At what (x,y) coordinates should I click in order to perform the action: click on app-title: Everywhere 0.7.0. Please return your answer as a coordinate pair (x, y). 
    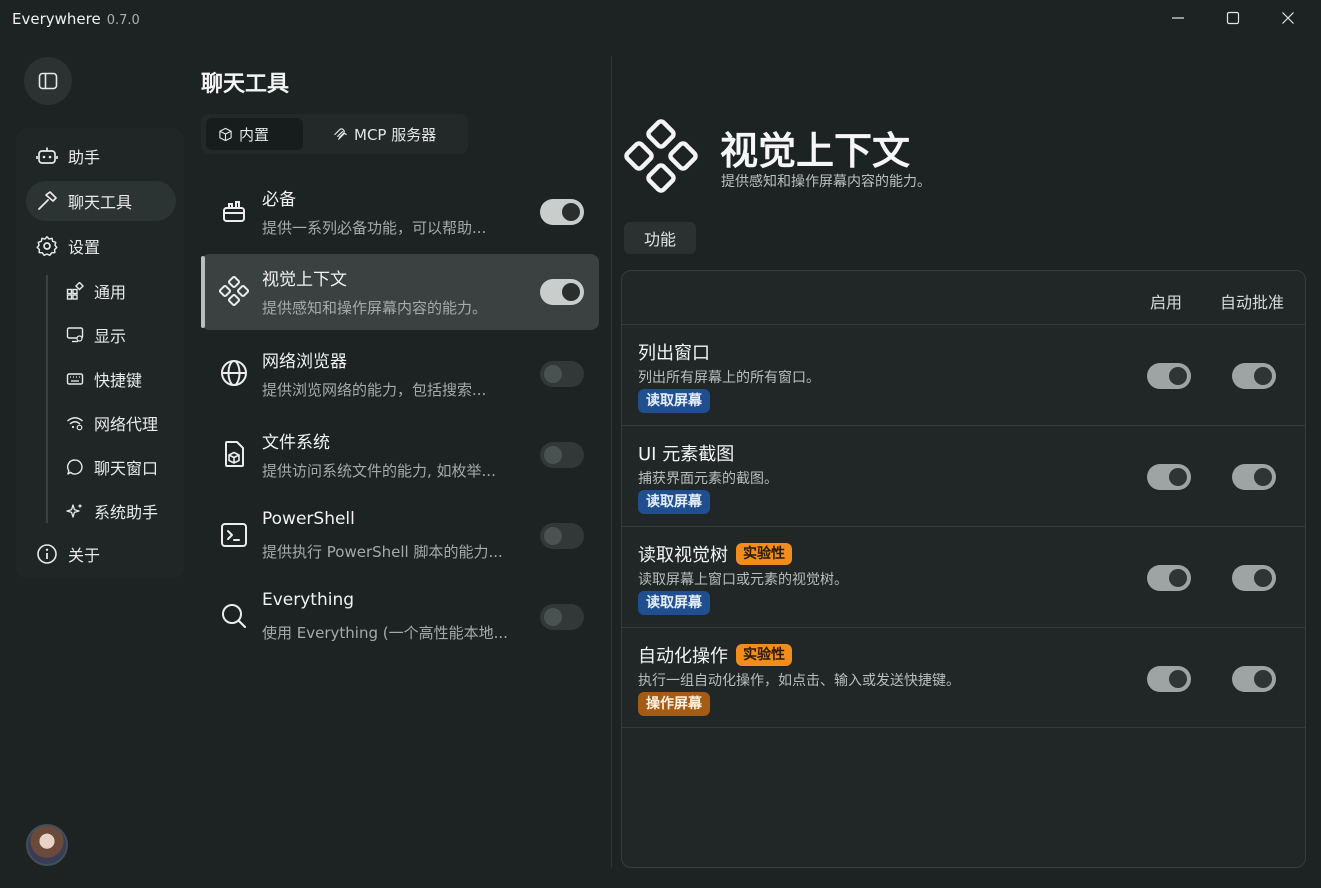
    Looking at the image, I should click on (76, 19).